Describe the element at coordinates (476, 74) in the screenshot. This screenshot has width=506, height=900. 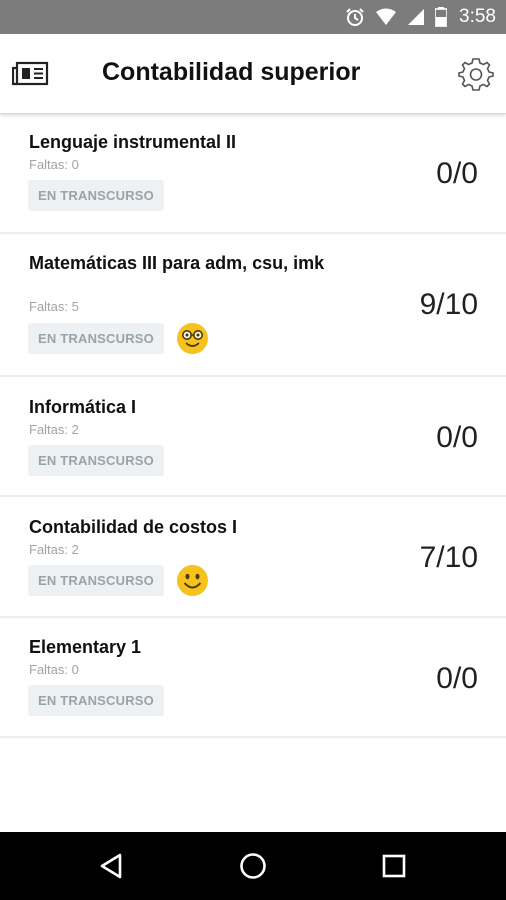
I see `gear-icon` at that location.